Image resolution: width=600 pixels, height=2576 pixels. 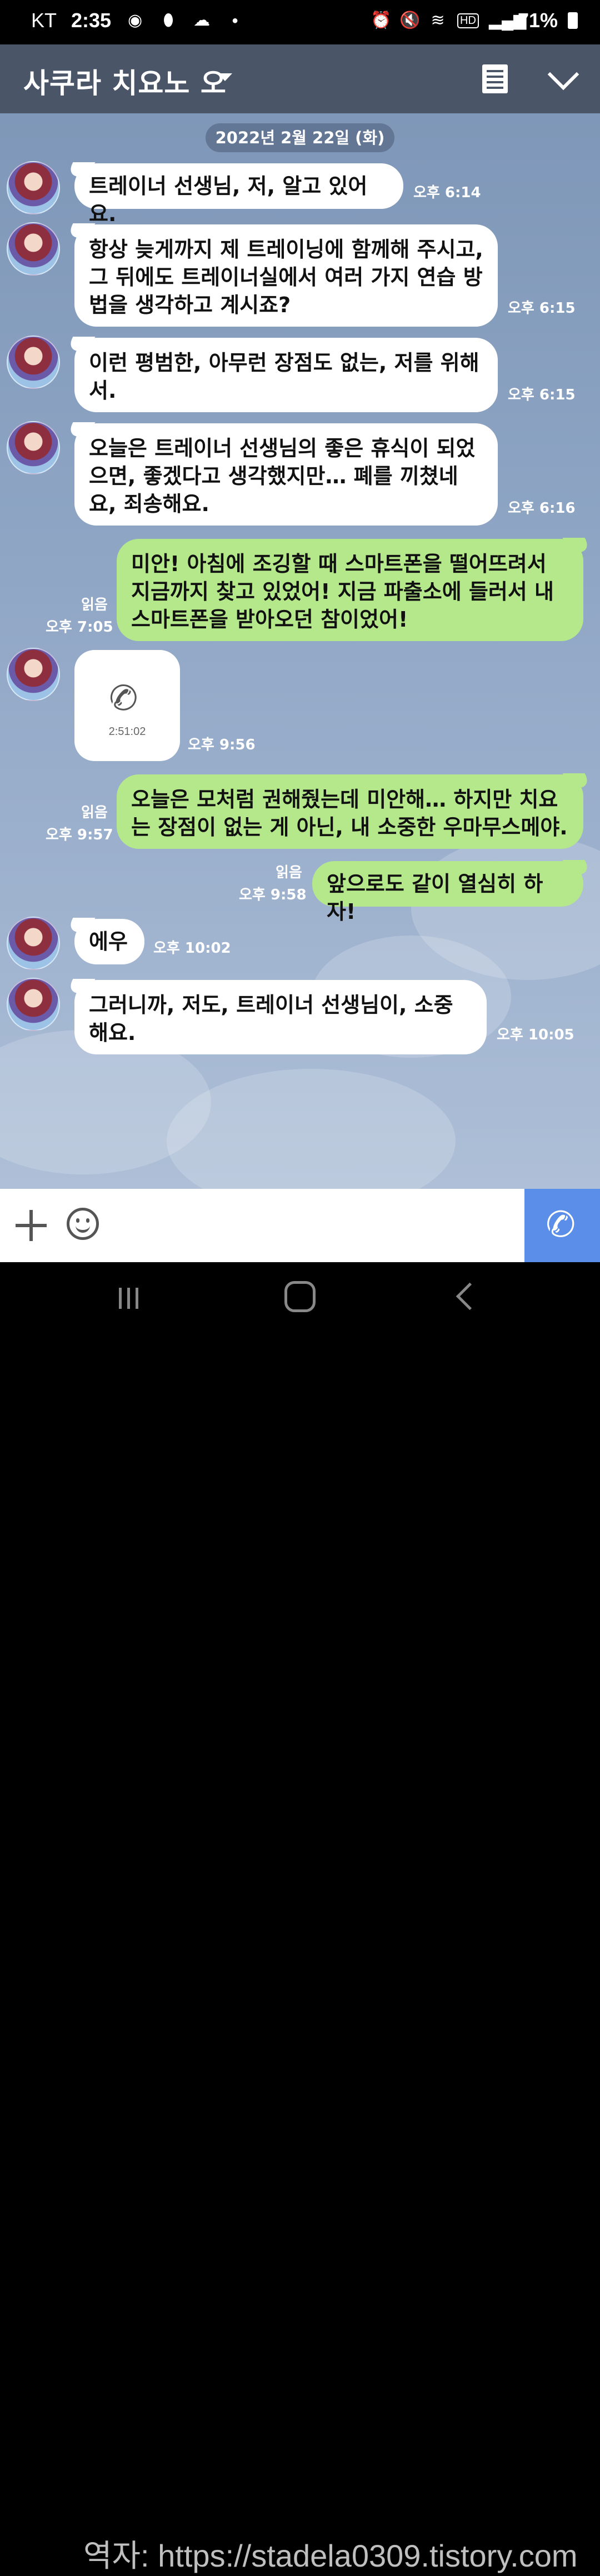 I want to click on phone-icon: ✆, so click(x=124, y=698).